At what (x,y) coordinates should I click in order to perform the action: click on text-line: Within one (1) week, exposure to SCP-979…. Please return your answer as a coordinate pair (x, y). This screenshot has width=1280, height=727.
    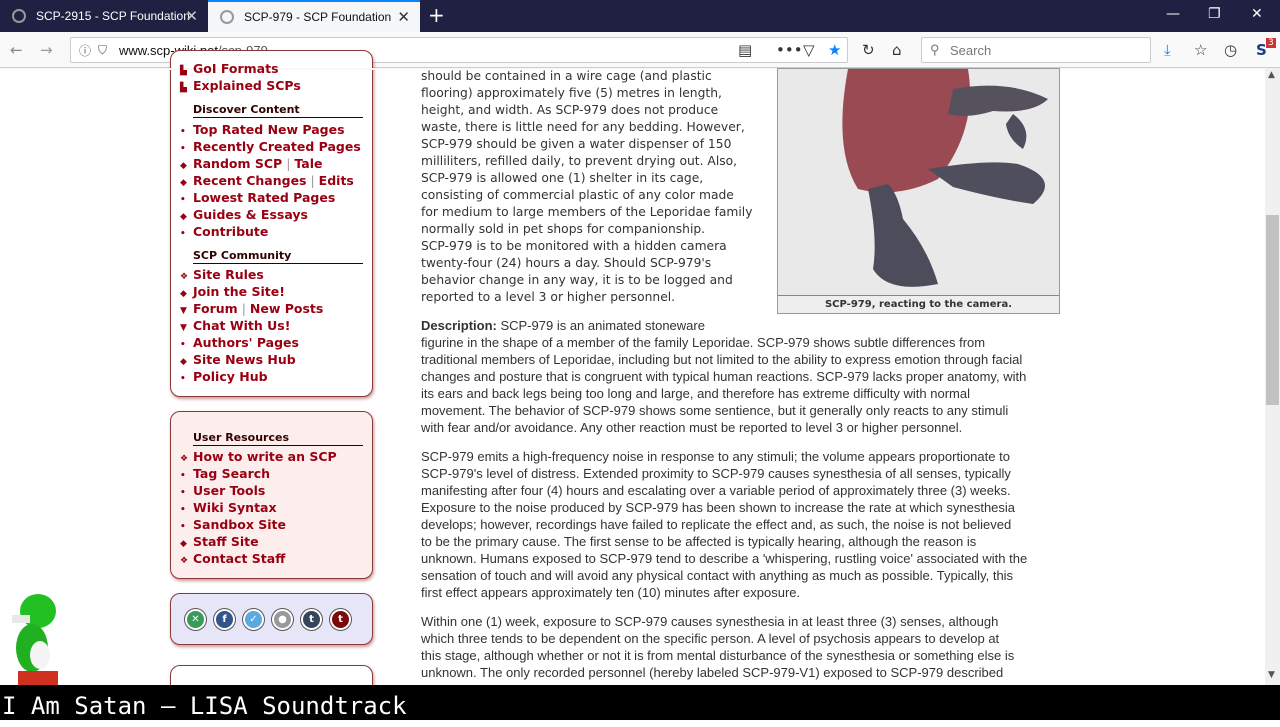
    Looking at the image, I should click on (710, 621).